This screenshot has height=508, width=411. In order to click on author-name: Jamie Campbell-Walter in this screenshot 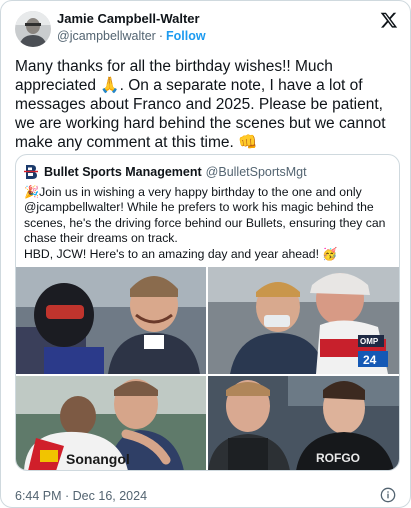, I will do `click(128, 18)`.